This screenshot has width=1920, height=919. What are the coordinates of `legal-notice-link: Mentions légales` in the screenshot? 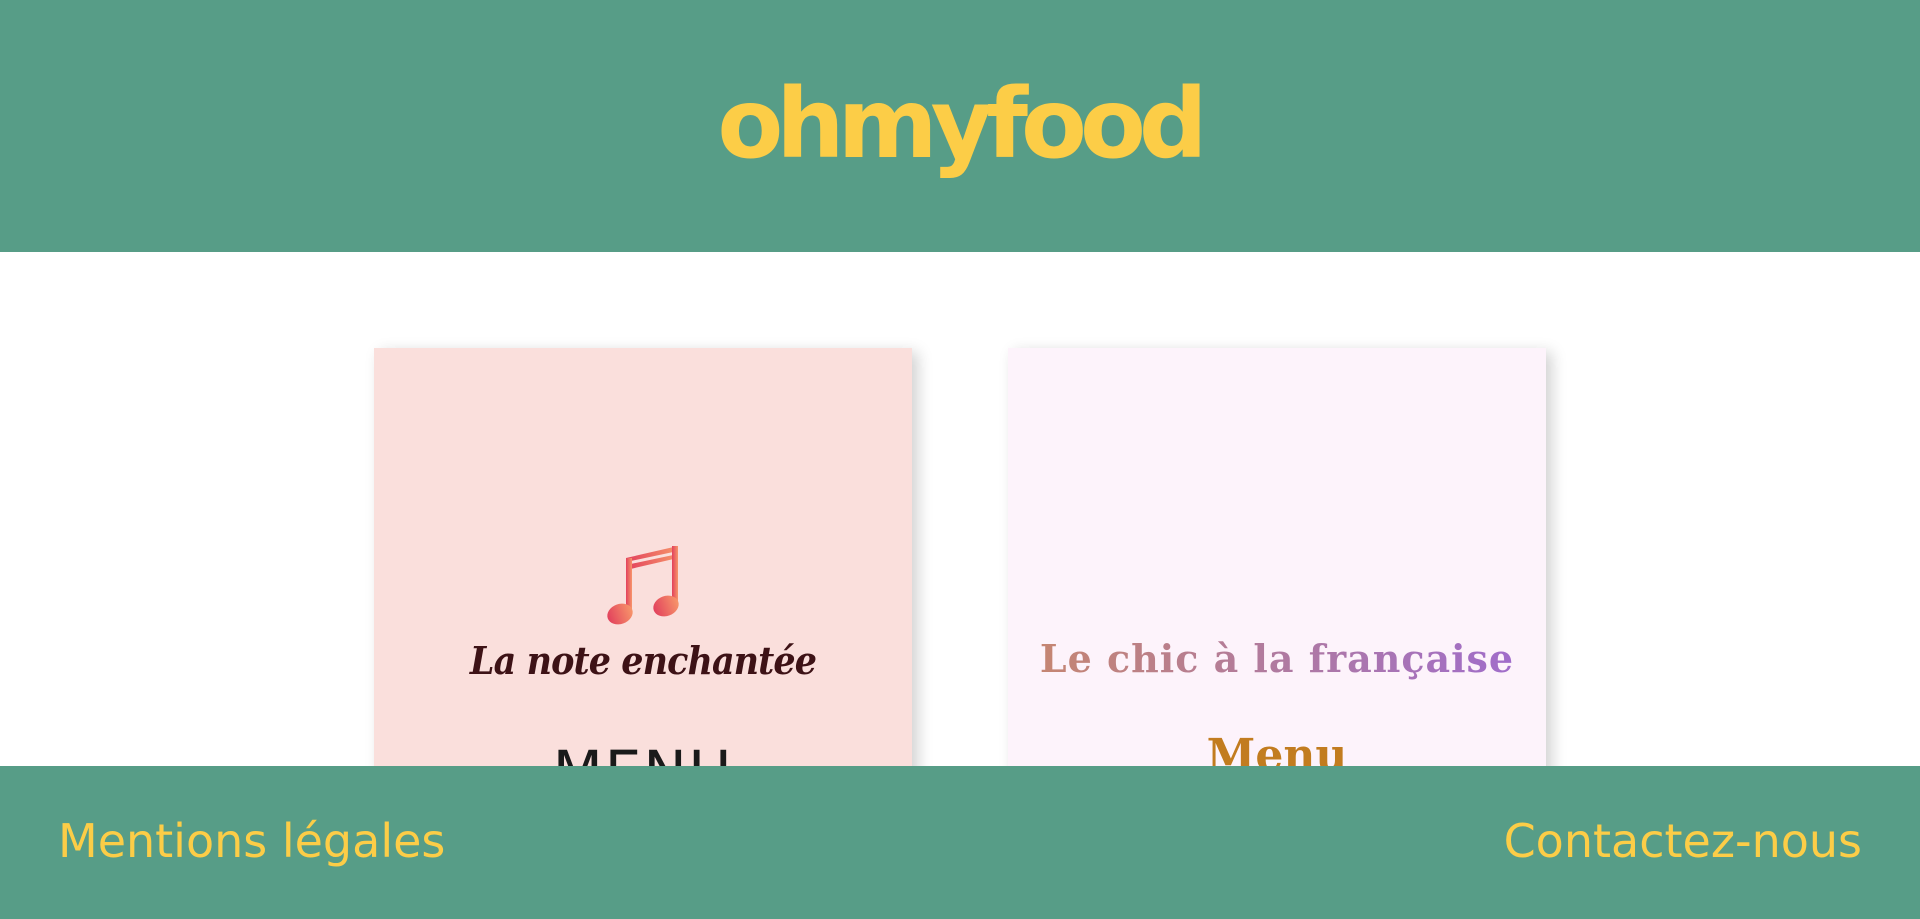 It's located at (251, 841).